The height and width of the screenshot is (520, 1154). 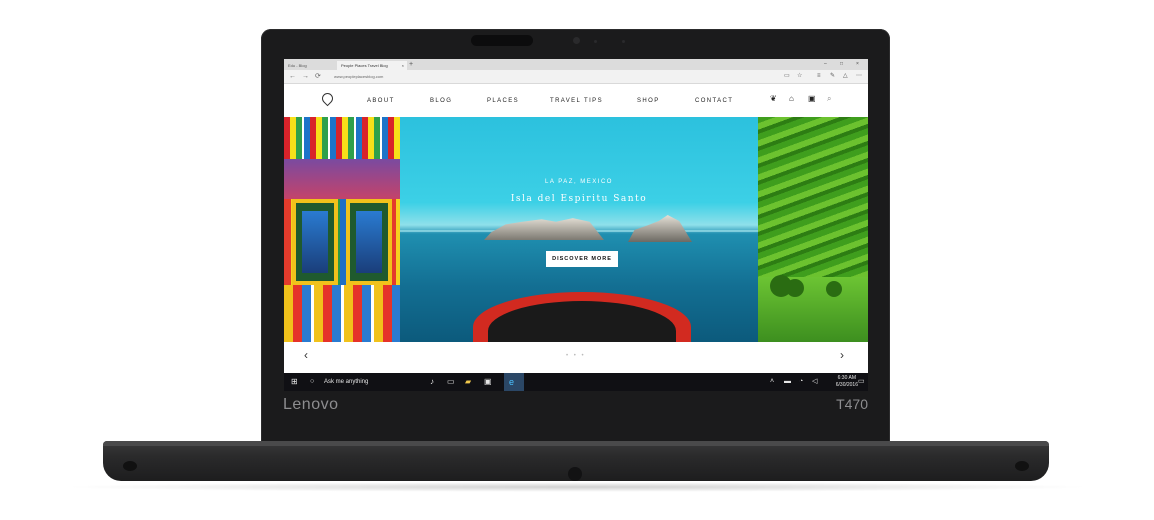 What do you see at coordinates (576, 40) in the screenshot?
I see `webcam-icon` at bounding box center [576, 40].